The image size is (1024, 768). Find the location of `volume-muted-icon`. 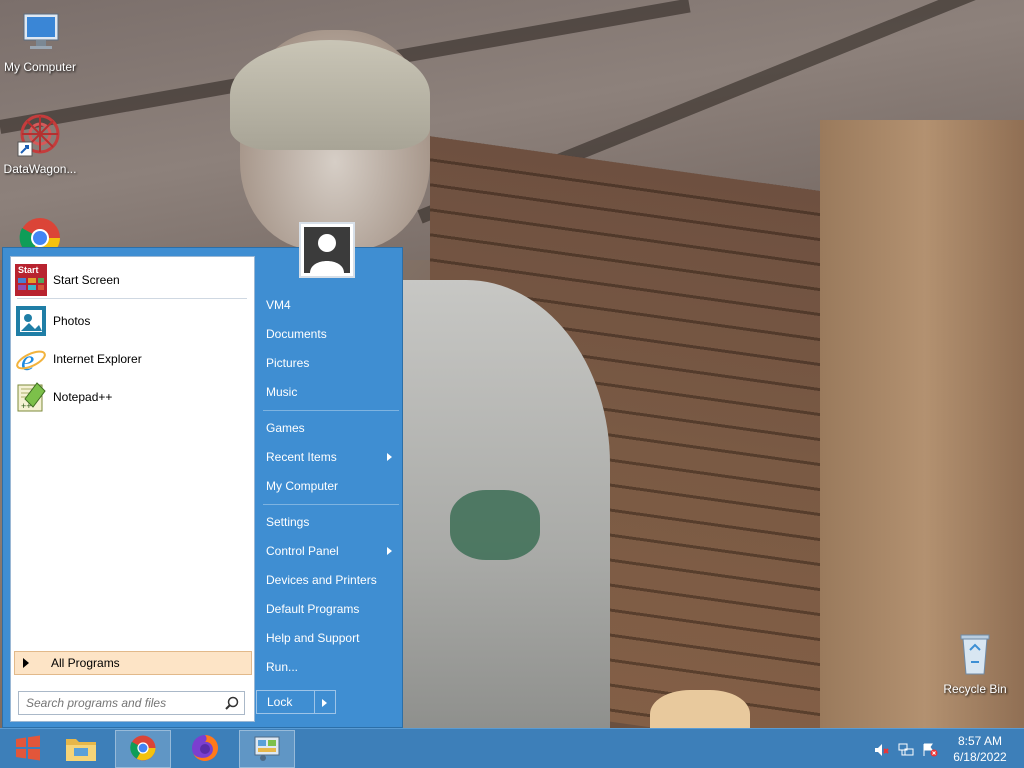

volume-muted-icon is located at coordinates (882, 750).